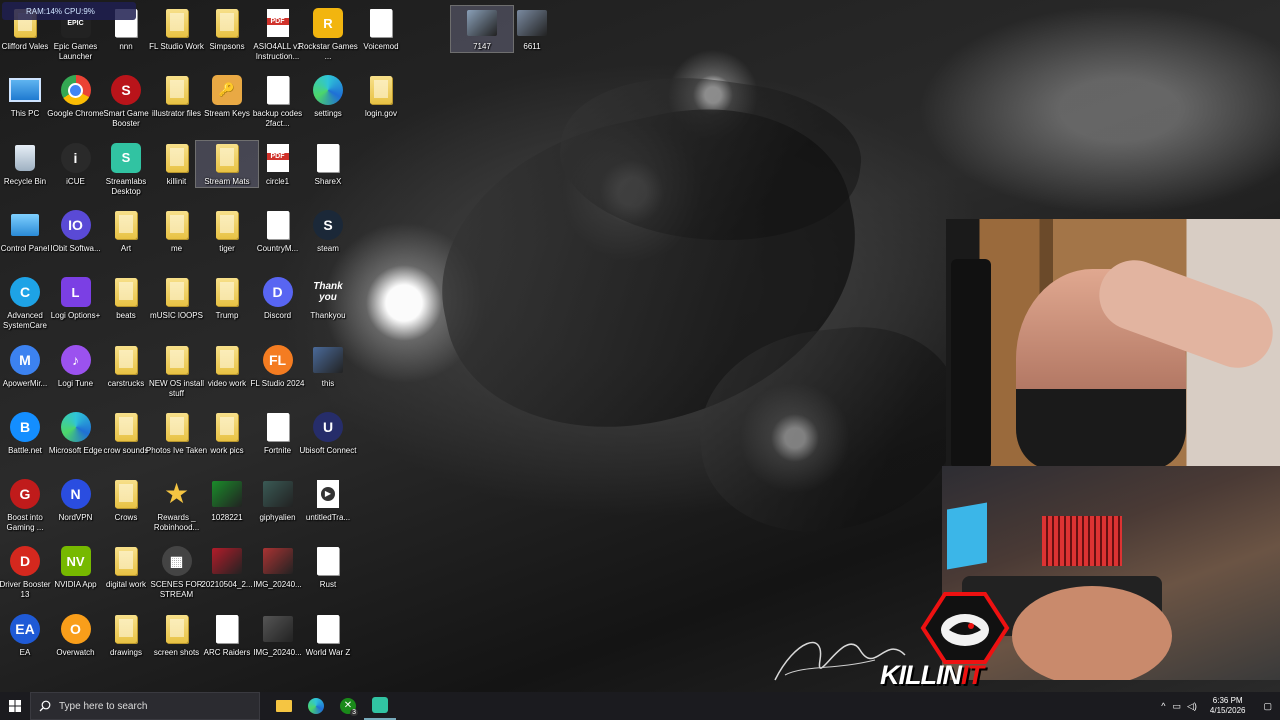 The image size is (1280, 720). What do you see at coordinates (25, 628) in the screenshot?
I see `ea-icon: EA` at bounding box center [25, 628].